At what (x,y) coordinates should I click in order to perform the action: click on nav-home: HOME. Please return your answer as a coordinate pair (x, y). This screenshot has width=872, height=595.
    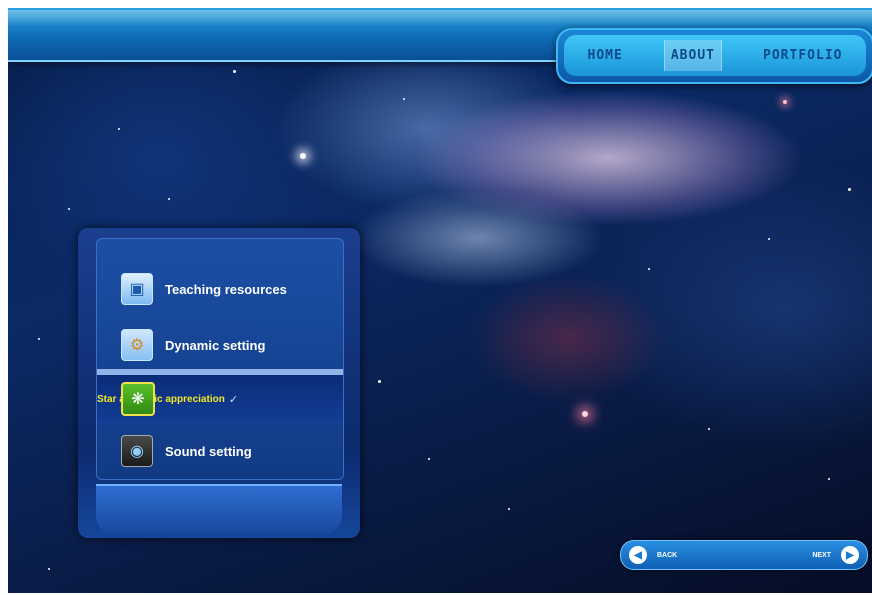
    Looking at the image, I should click on (605, 55).